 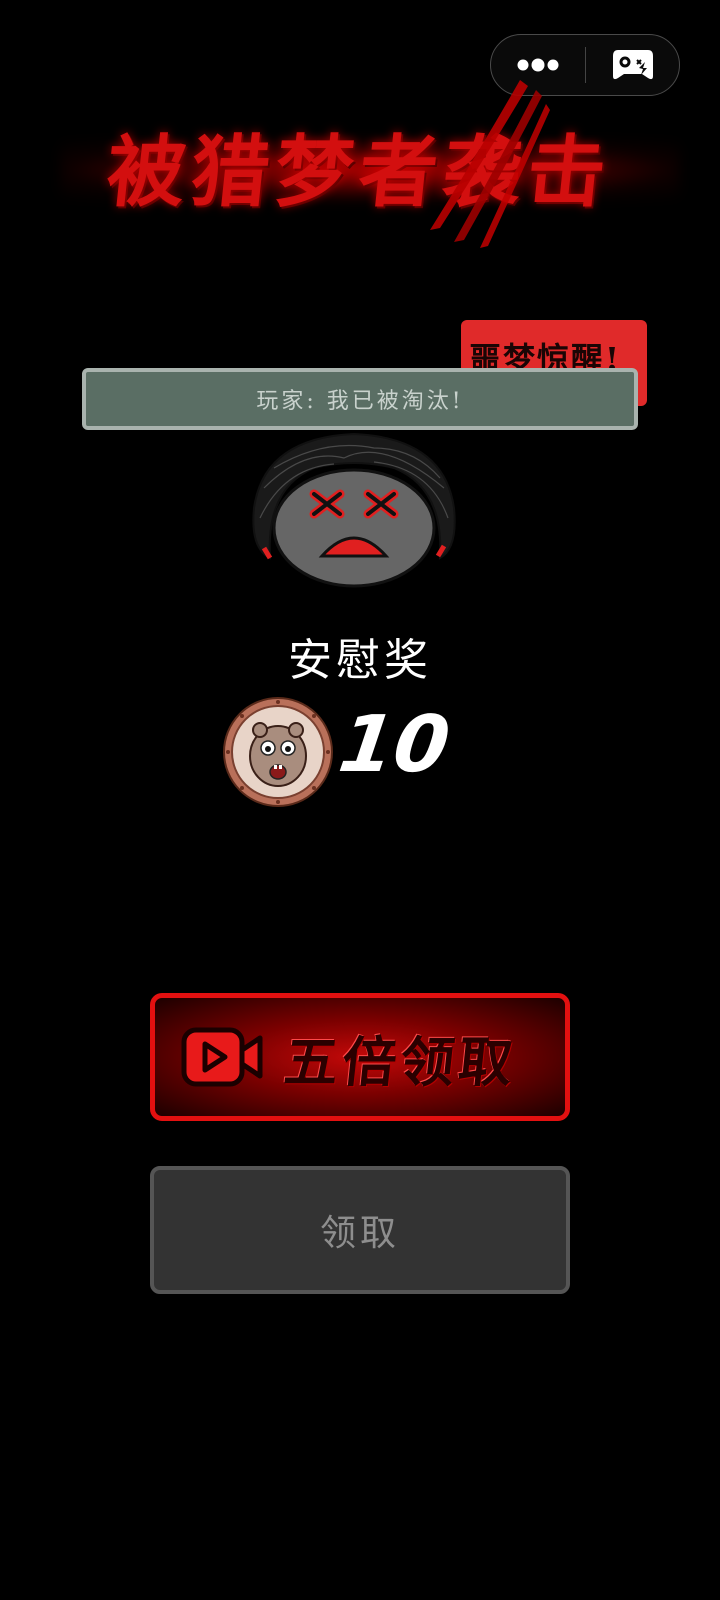 What do you see at coordinates (394, 745) in the screenshot?
I see `reward-amount: 10` at bounding box center [394, 745].